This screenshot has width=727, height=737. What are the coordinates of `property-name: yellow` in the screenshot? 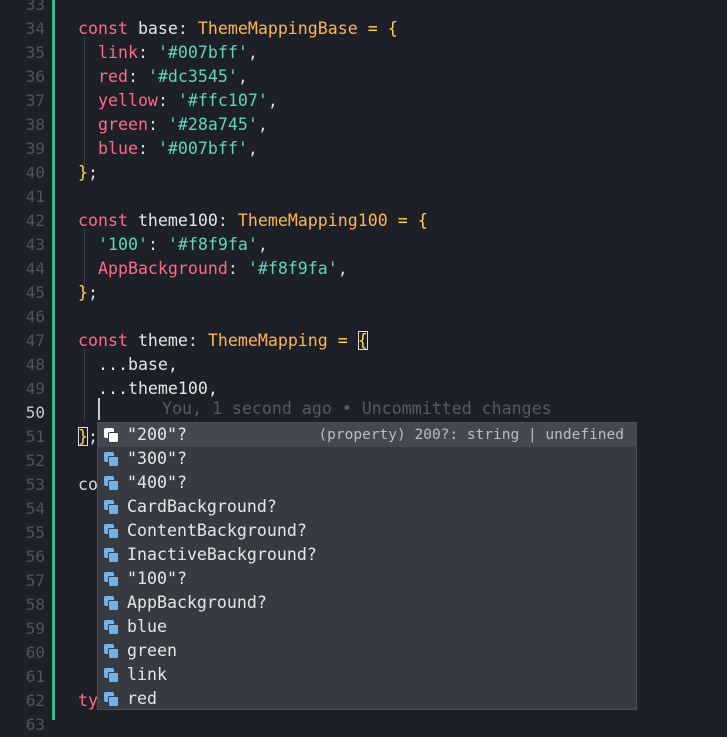 It's located at (127, 100).